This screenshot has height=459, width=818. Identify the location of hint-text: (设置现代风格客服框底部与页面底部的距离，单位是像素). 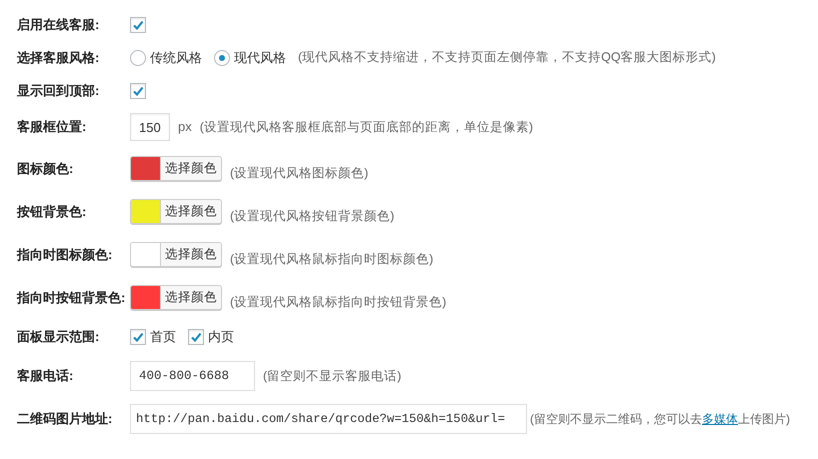
(367, 127).